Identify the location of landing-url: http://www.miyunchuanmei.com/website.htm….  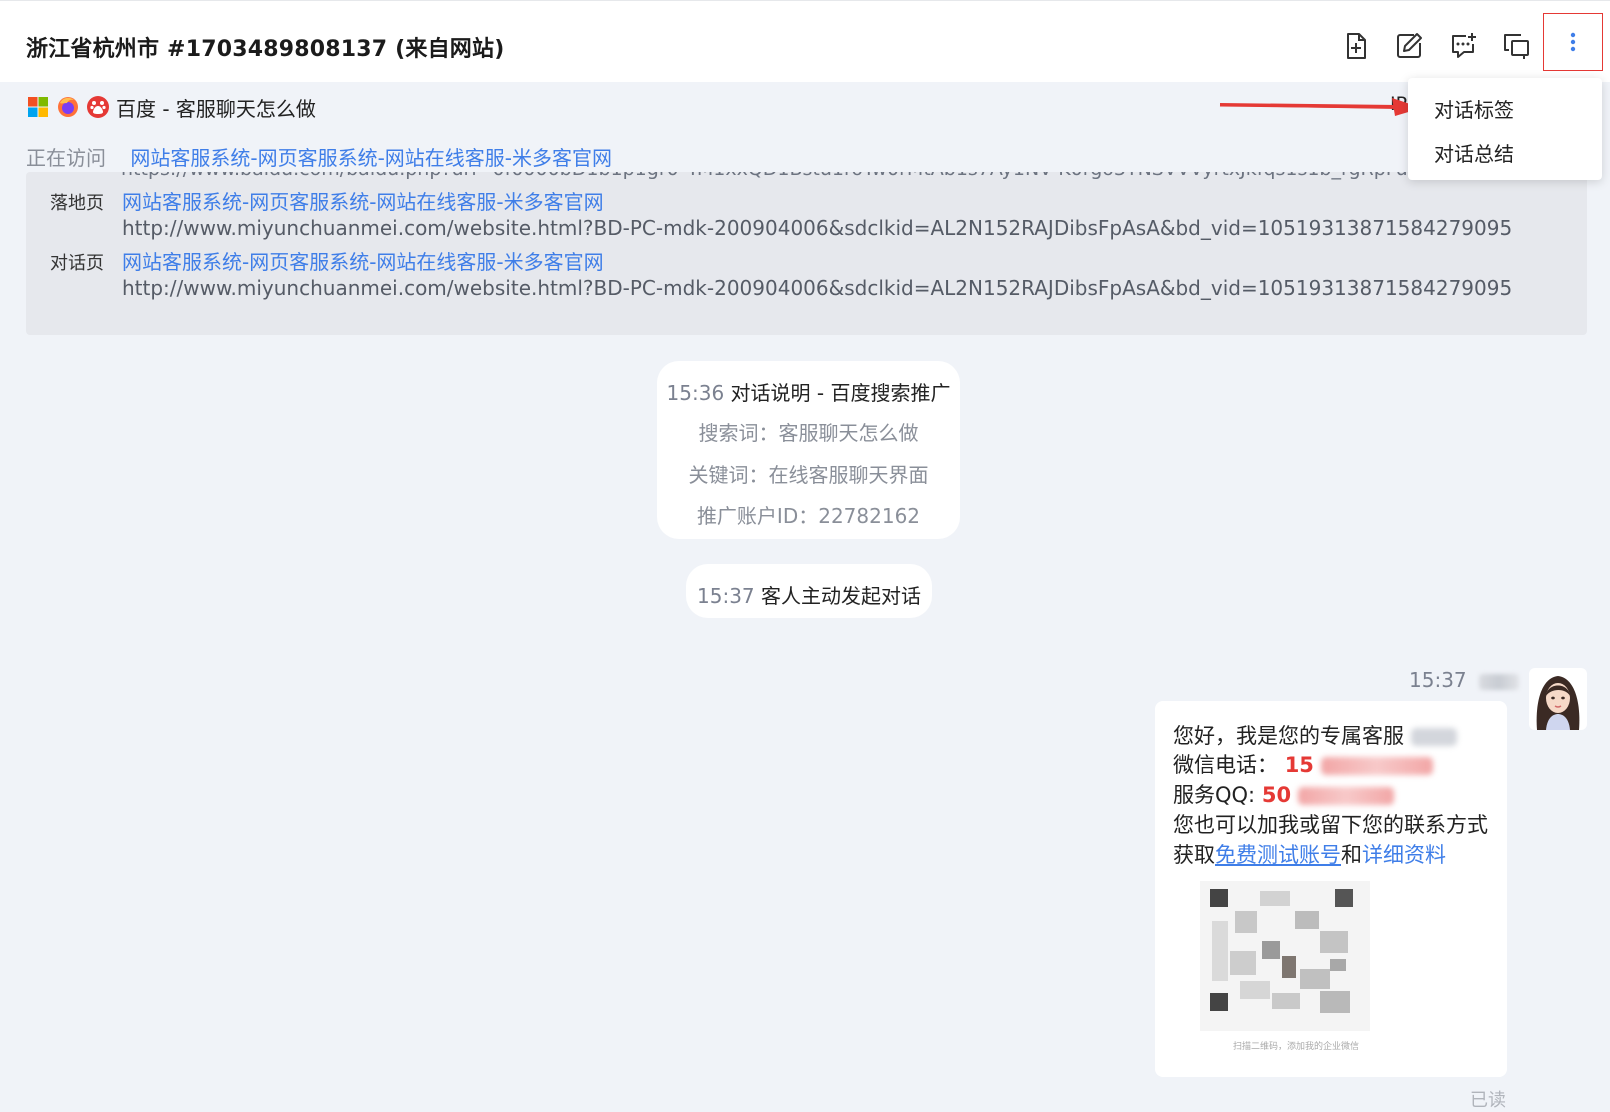
(817, 228).